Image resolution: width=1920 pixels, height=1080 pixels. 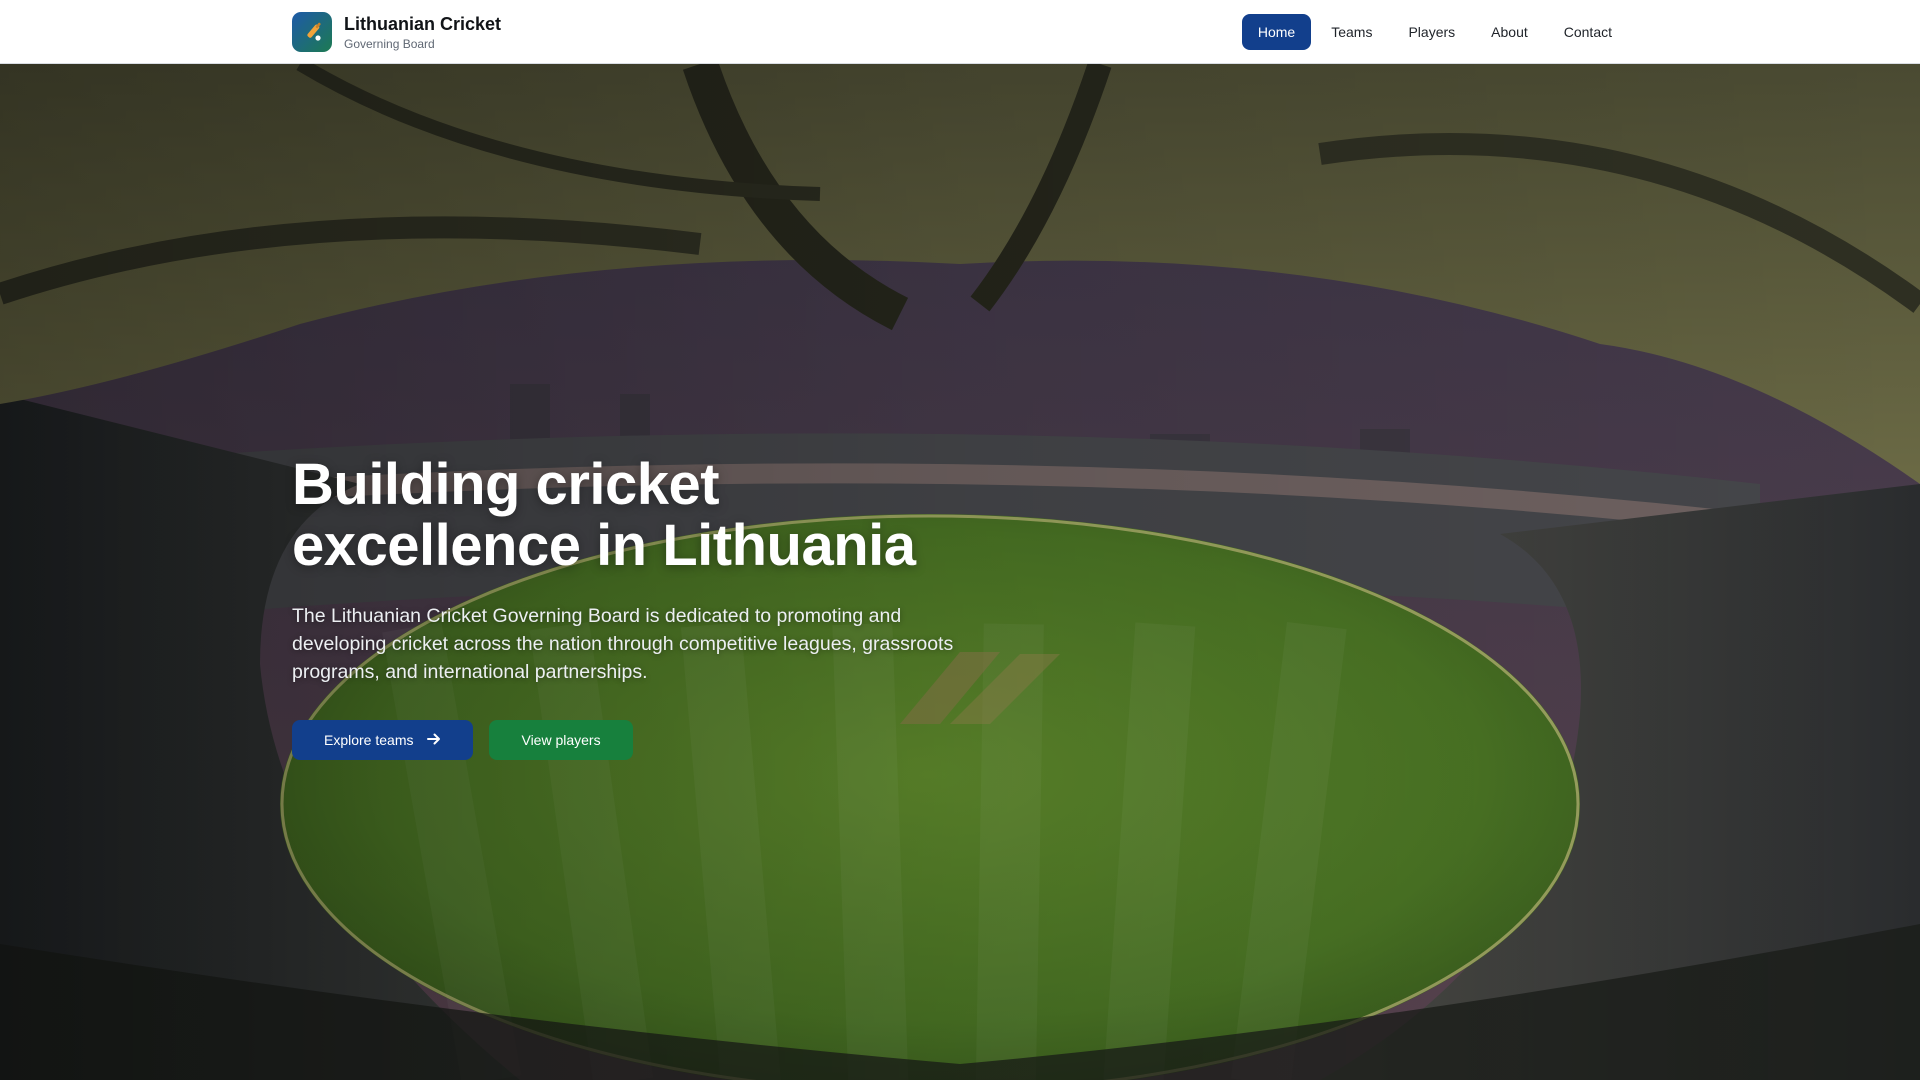 I want to click on nav-players: Players, so click(x=1431, y=32).